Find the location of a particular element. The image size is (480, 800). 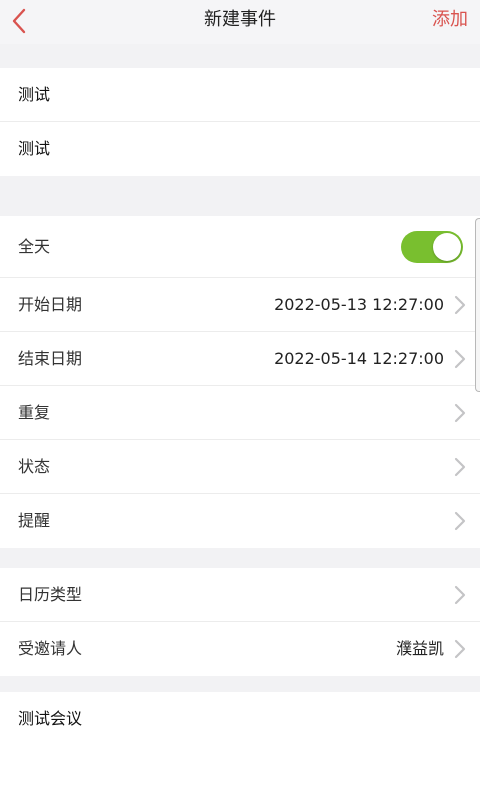

notes-field: 测试会议 is located at coordinates (50, 719).